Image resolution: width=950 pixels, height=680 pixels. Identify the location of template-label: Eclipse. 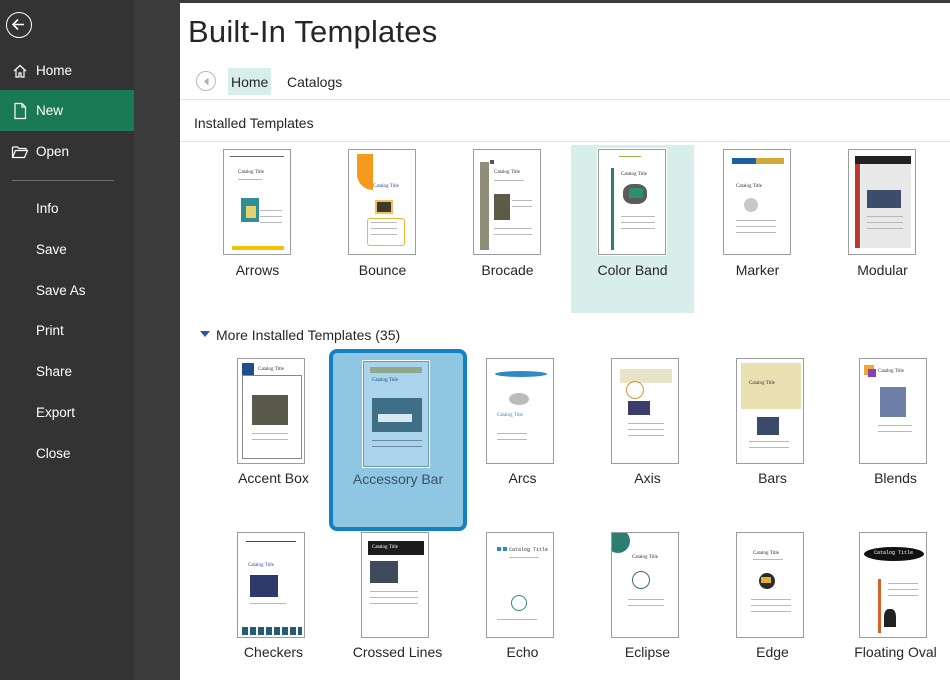
(647, 652).